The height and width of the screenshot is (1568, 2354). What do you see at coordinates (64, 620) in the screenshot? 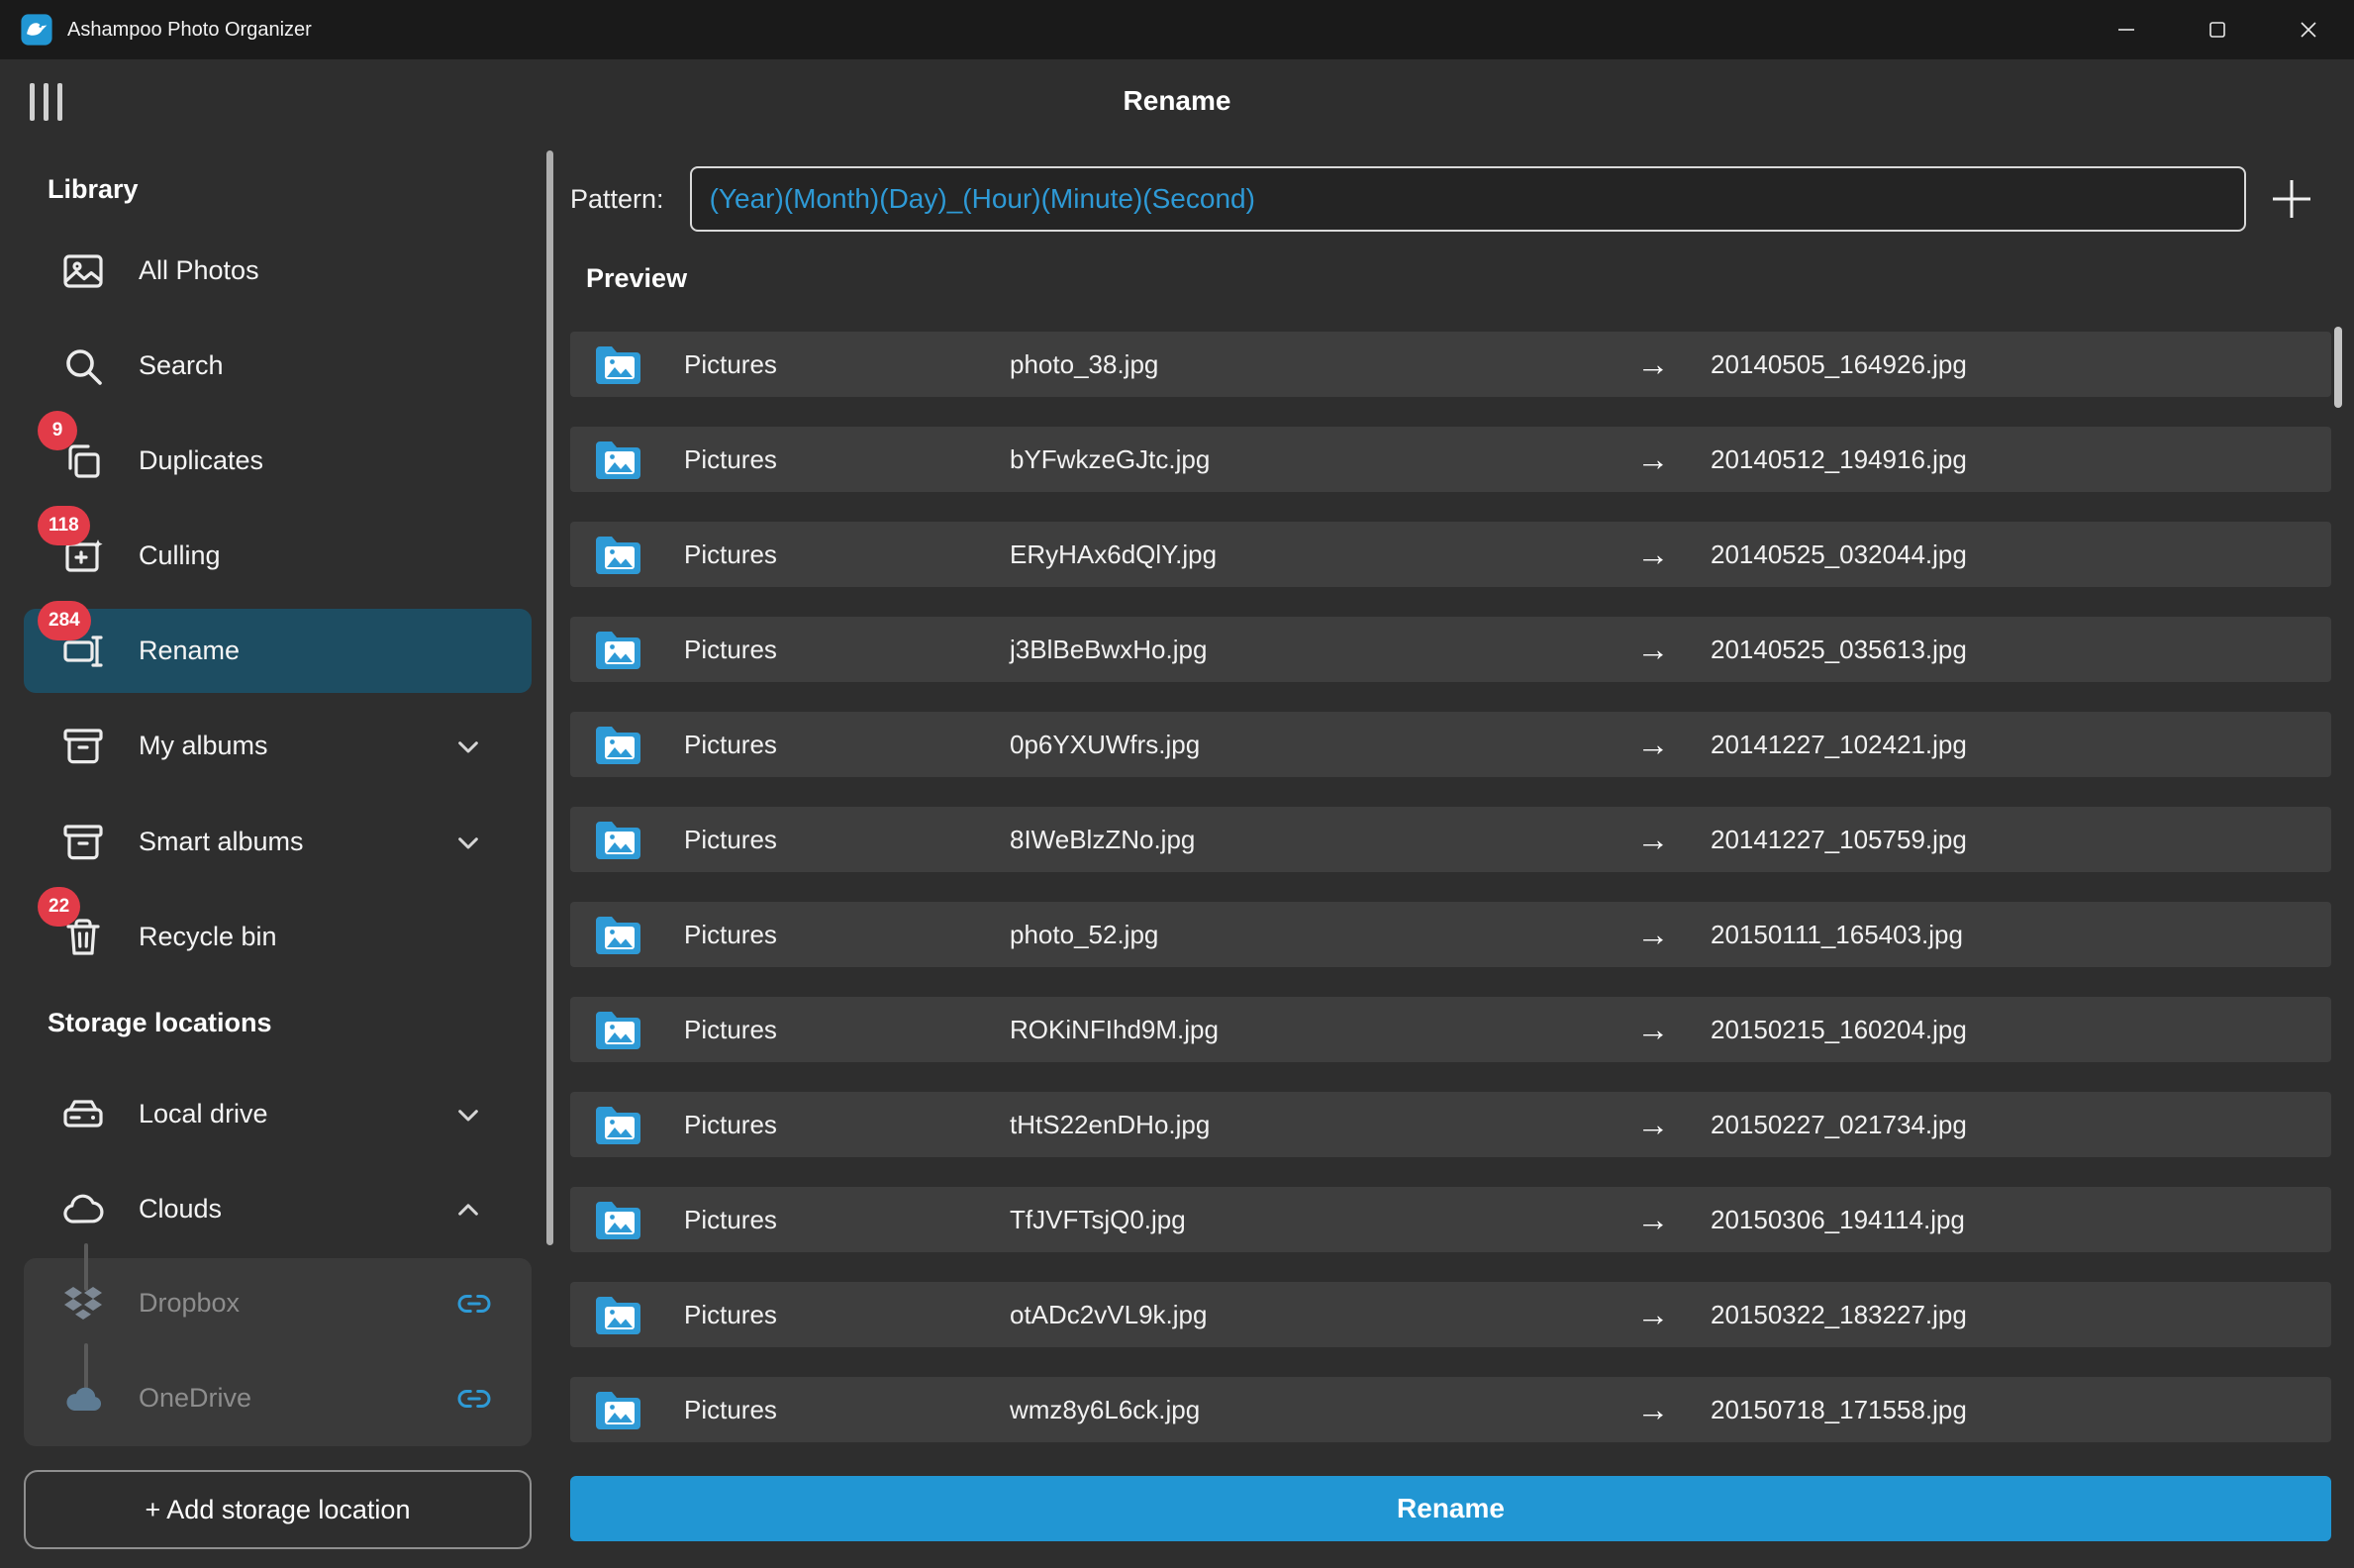
I see `rename-badge: 284` at bounding box center [64, 620].